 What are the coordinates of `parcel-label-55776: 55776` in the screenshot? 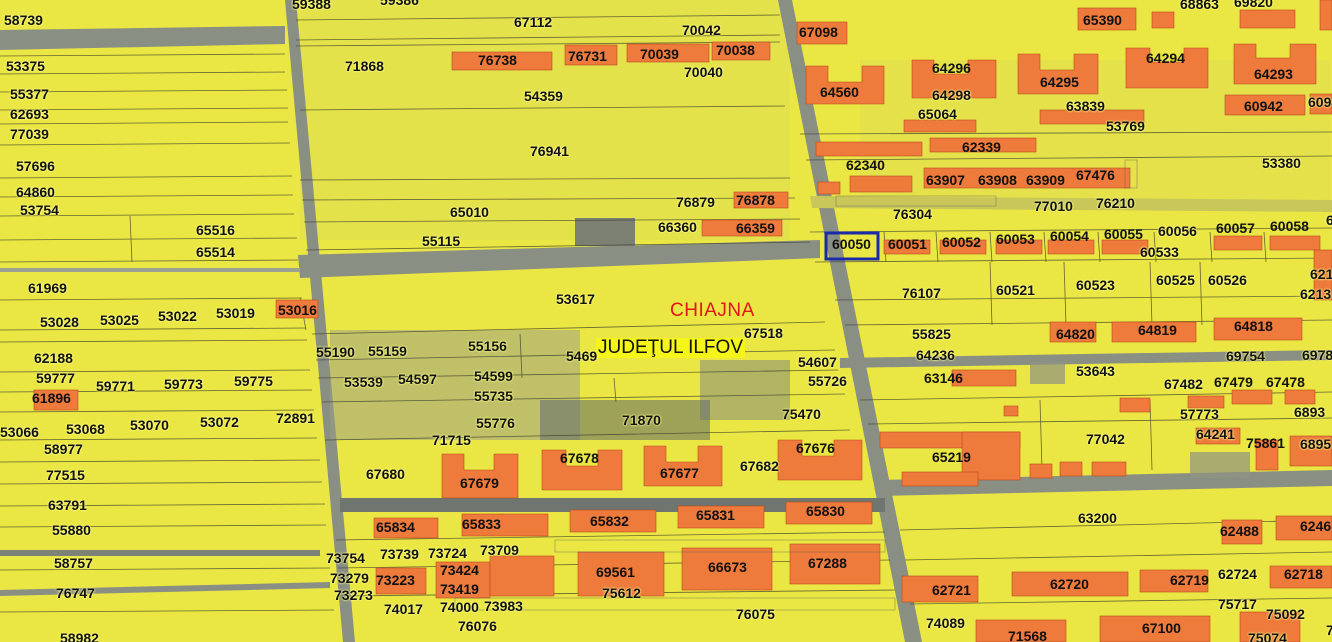 It's located at (495, 423).